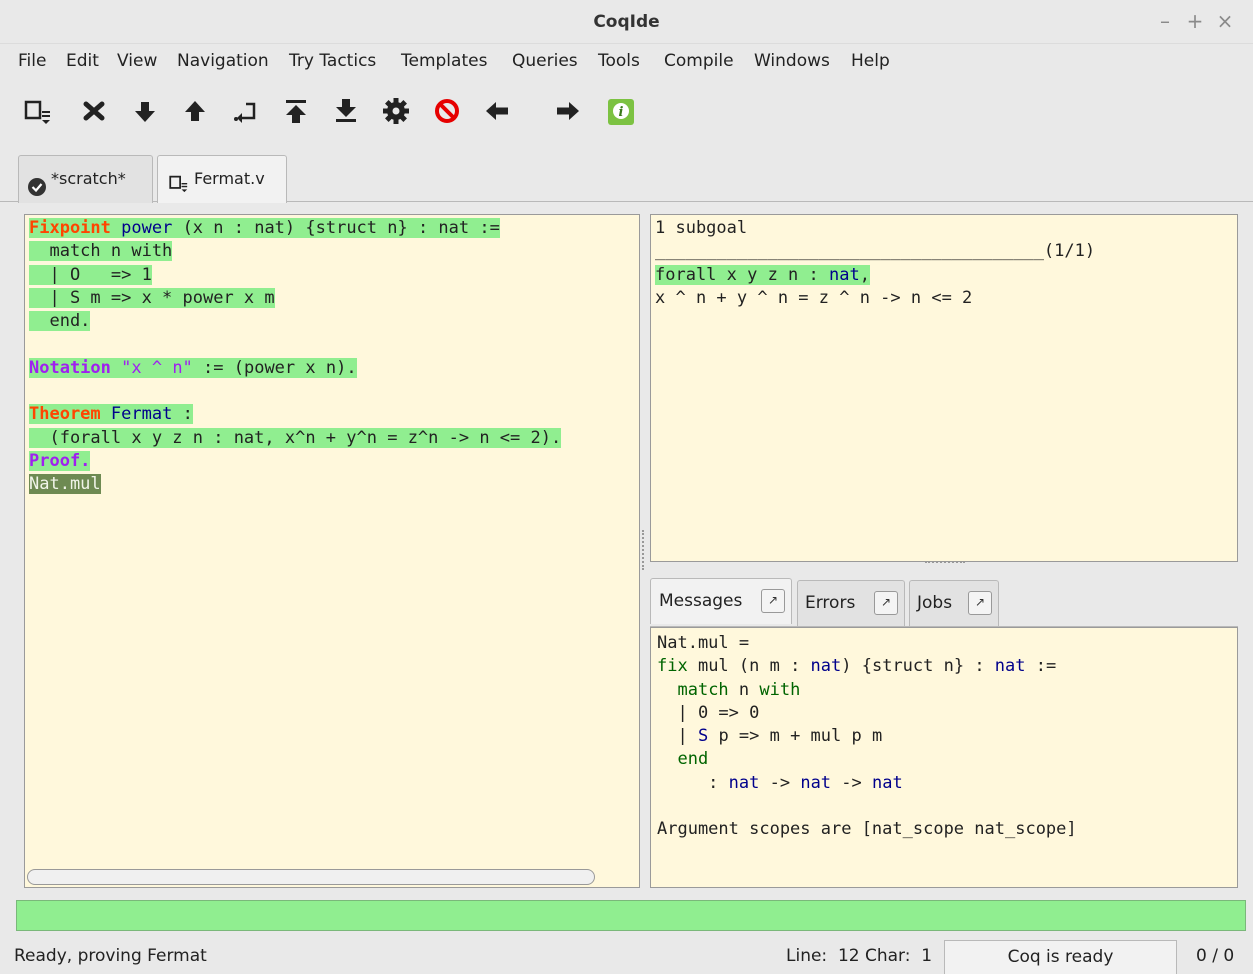 The width and height of the screenshot is (1253, 974). What do you see at coordinates (229, 178) in the screenshot?
I see `tab-fermat-label: Fermat.v` at bounding box center [229, 178].